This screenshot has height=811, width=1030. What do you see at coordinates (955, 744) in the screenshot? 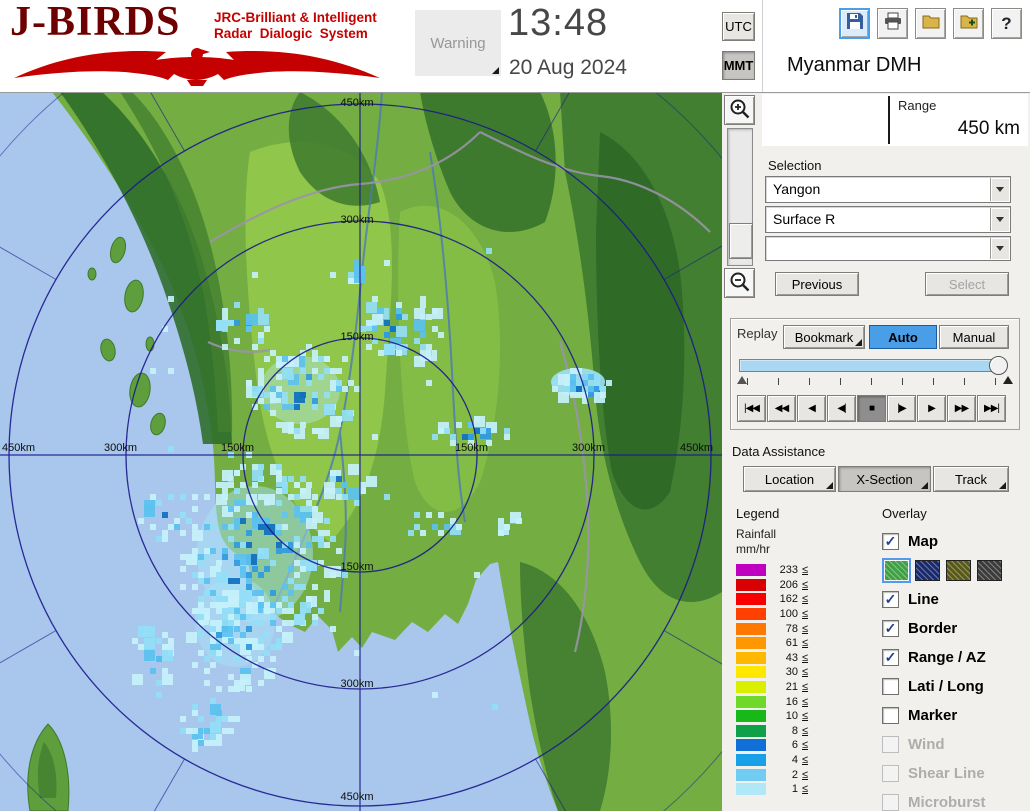
I see `overlay-item-wind: Wind` at bounding box center [955, 744].